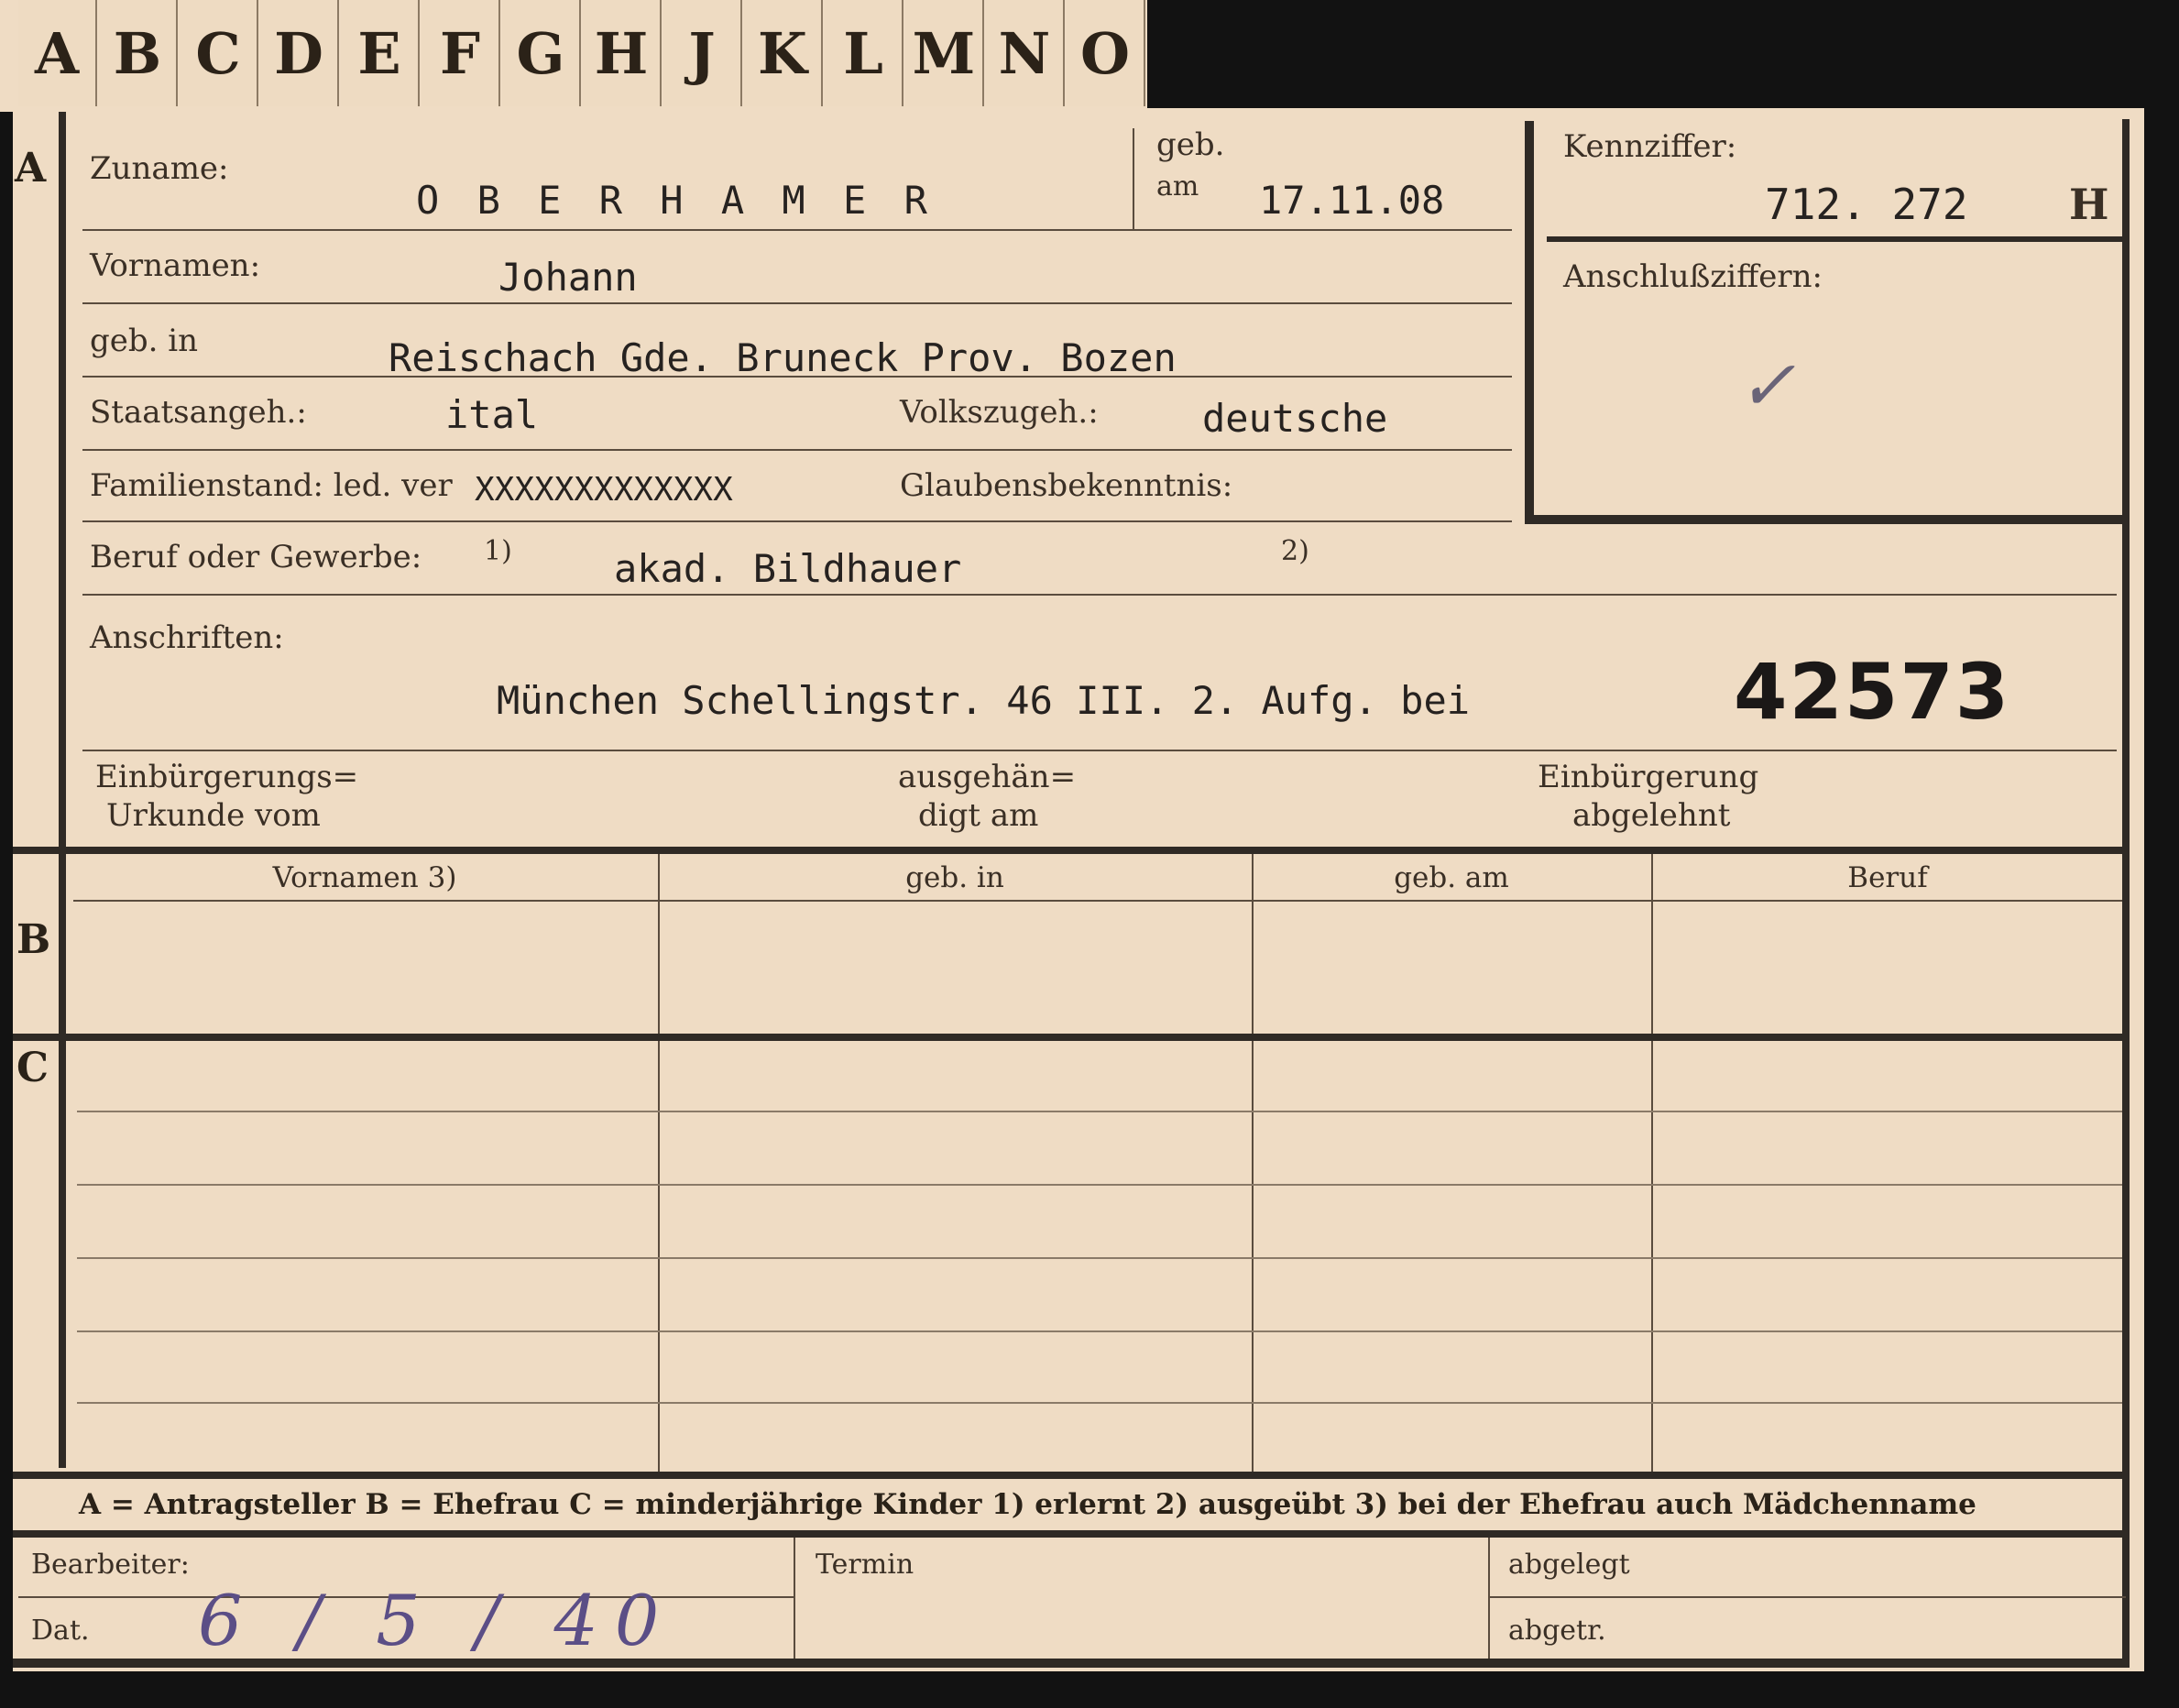  What do you see at coordinates (1097, 901) in the screenshot?
I see `table-b-header-rule` at bounding box center [1097, 901].